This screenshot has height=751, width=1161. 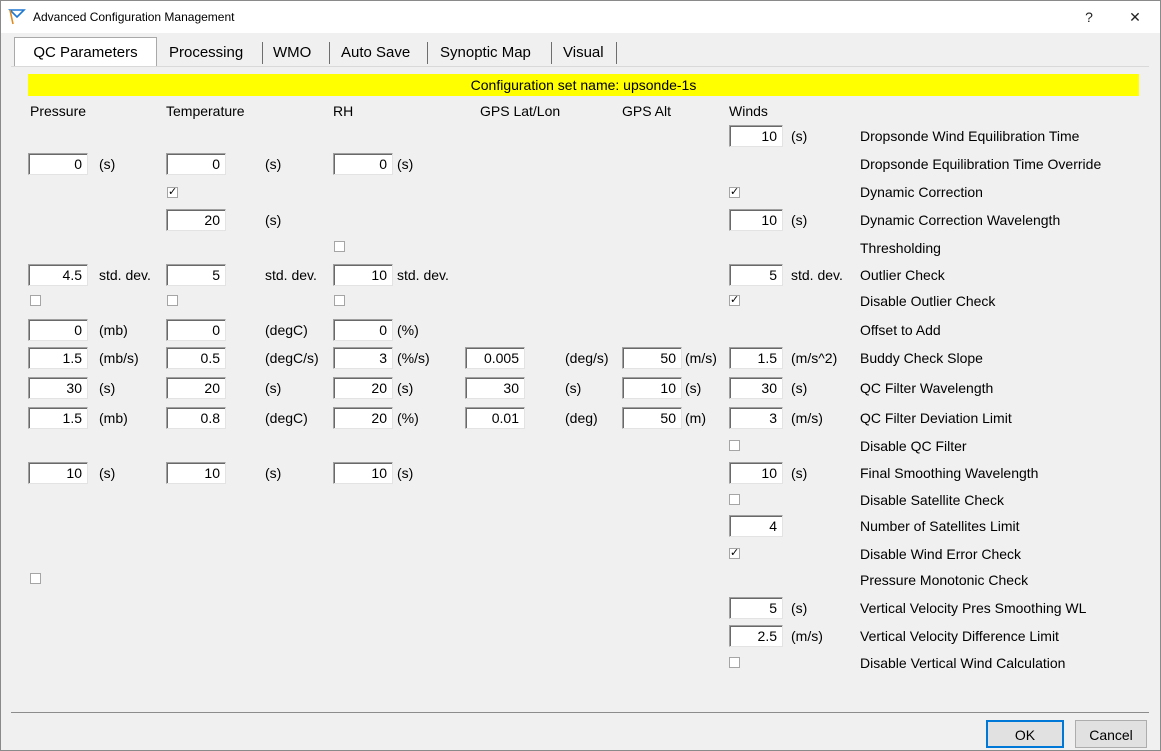 I want to click on winds-equilibration-input: 10, so click(x=756, y=136).